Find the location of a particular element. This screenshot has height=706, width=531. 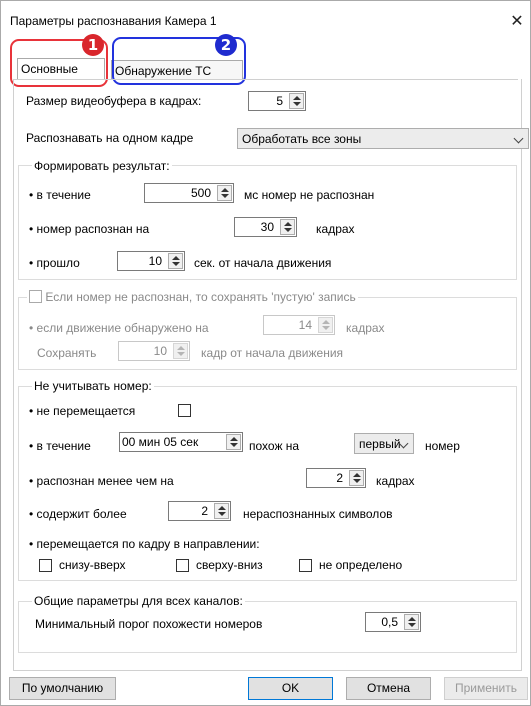

ignore-during-label: • в течение is located at coordinates (60, 446).